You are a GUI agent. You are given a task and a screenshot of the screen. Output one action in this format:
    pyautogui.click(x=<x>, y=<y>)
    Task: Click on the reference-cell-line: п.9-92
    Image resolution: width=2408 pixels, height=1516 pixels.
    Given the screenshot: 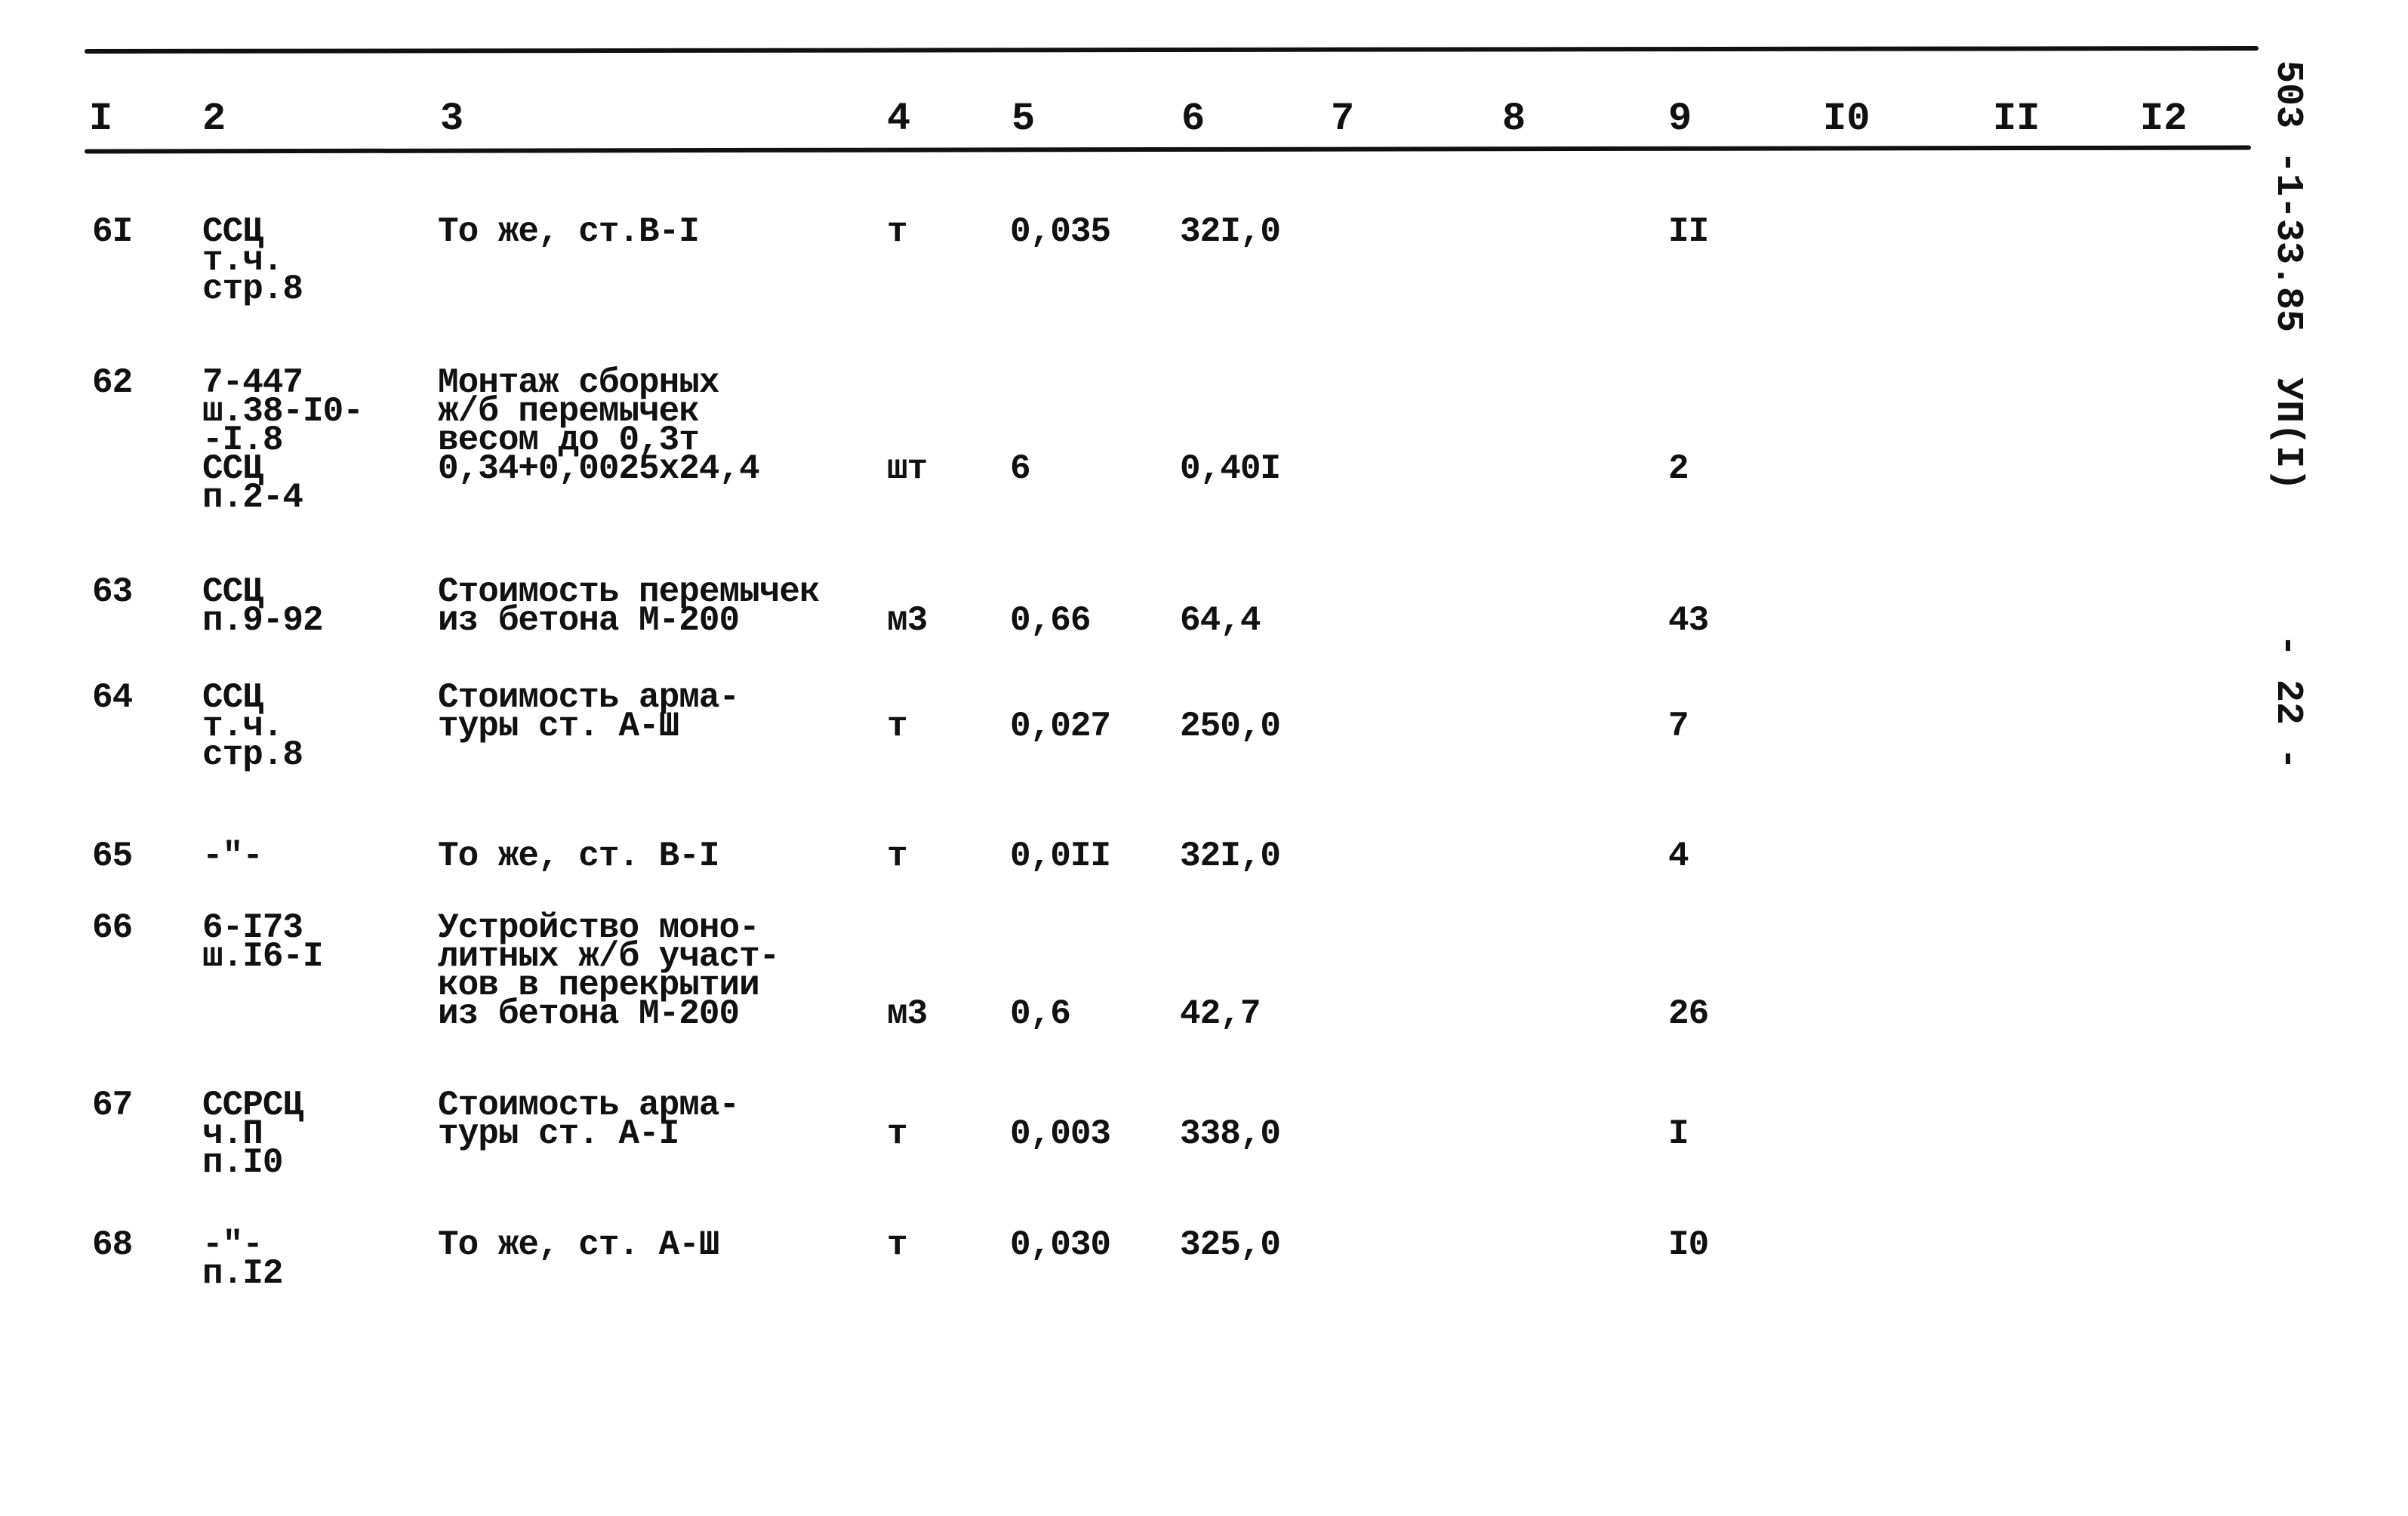 What is the action you would take?
    pyautogui.click(x=263, y=620)
    